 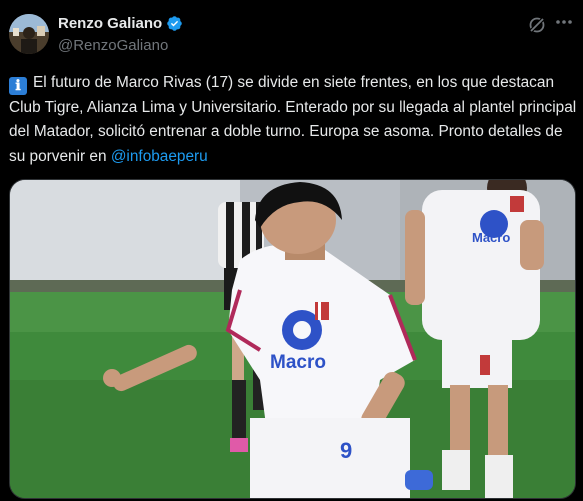 What do you see at coordinates (537, 25) in the screenshot?
I see `grok-icon` at bounding box center [537, 25].